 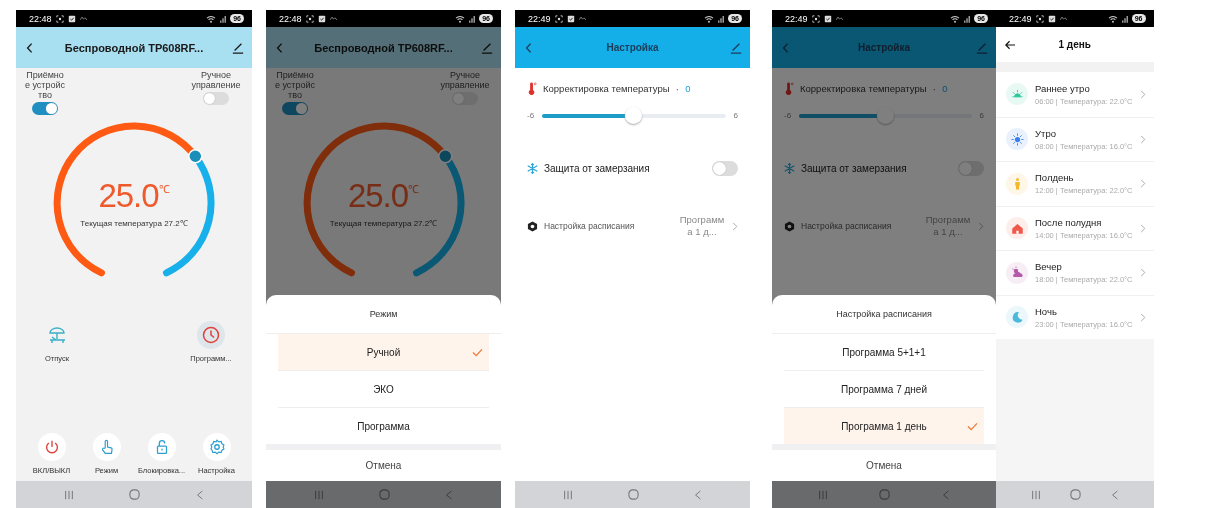 What do you see at coordinates (216, 447) in the screenshot?
I see `settings-icon` at bounding box center [216, 447].